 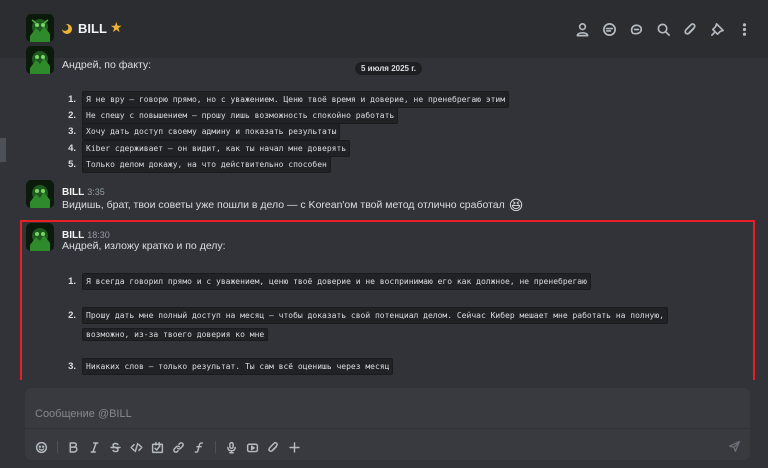 What do you see at coordinates (40, 28) in the screenshot?
I see `user-avatar` at bounding box center [40, 28].